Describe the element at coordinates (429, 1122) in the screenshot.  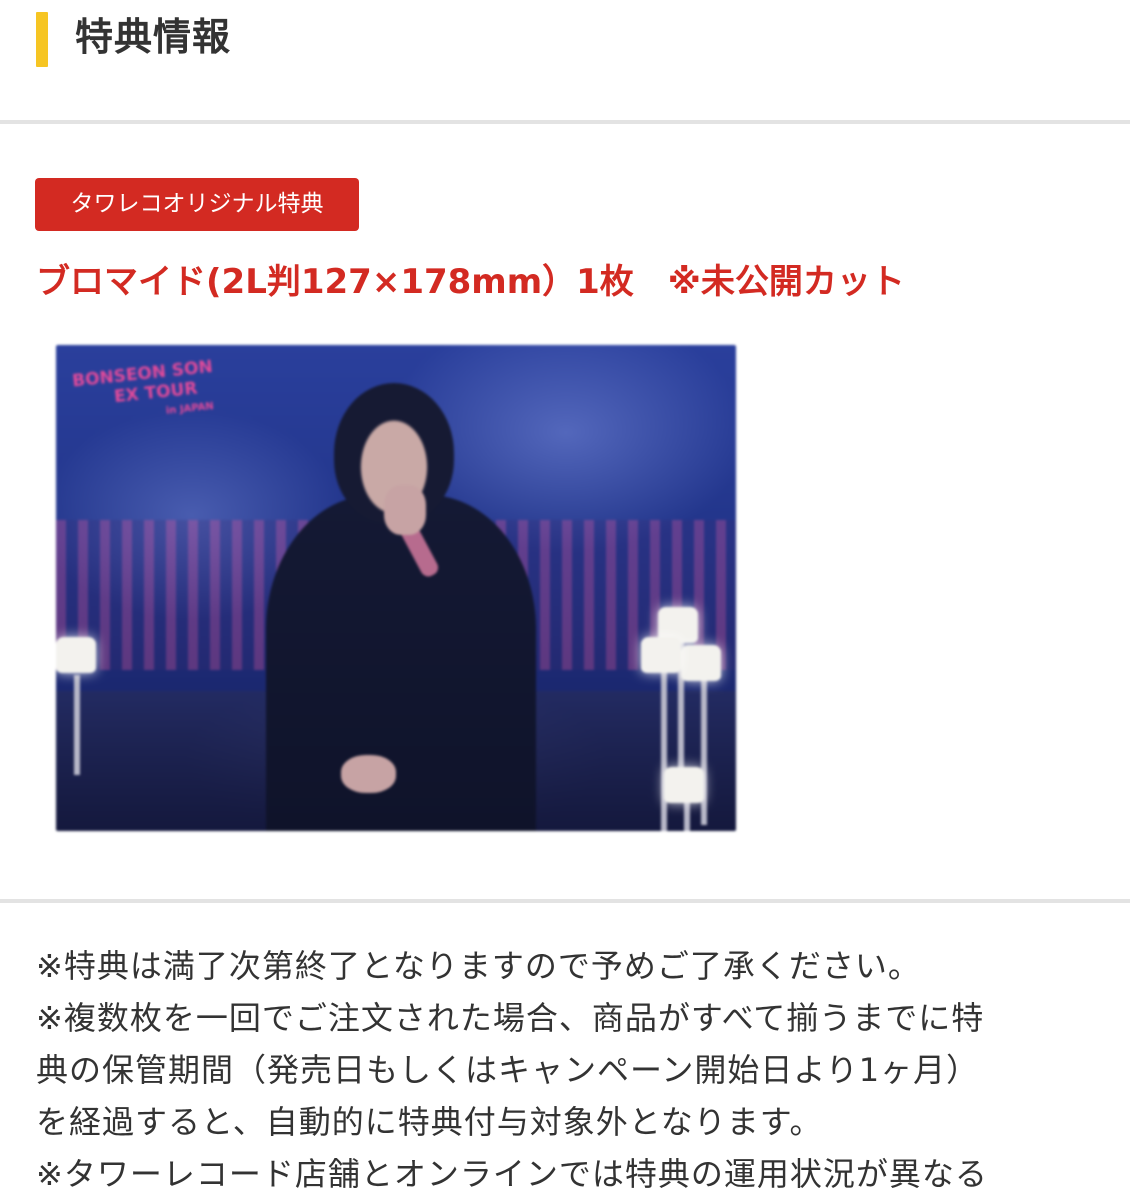
I see `note-line: を経過すると、自動的に特典付与対象外となります。` at that location.